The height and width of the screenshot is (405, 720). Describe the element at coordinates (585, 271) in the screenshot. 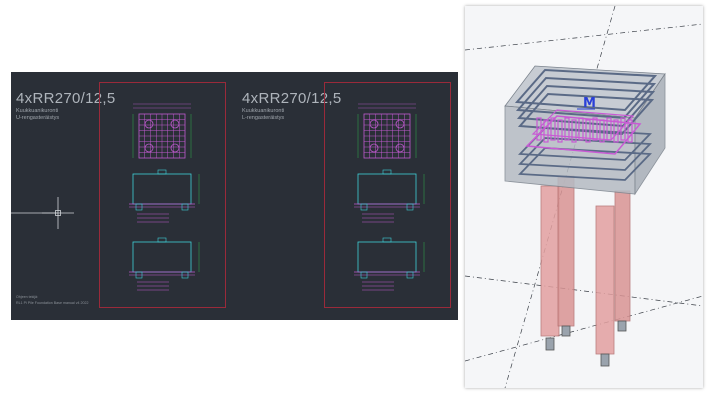

I see `piles` at that location.